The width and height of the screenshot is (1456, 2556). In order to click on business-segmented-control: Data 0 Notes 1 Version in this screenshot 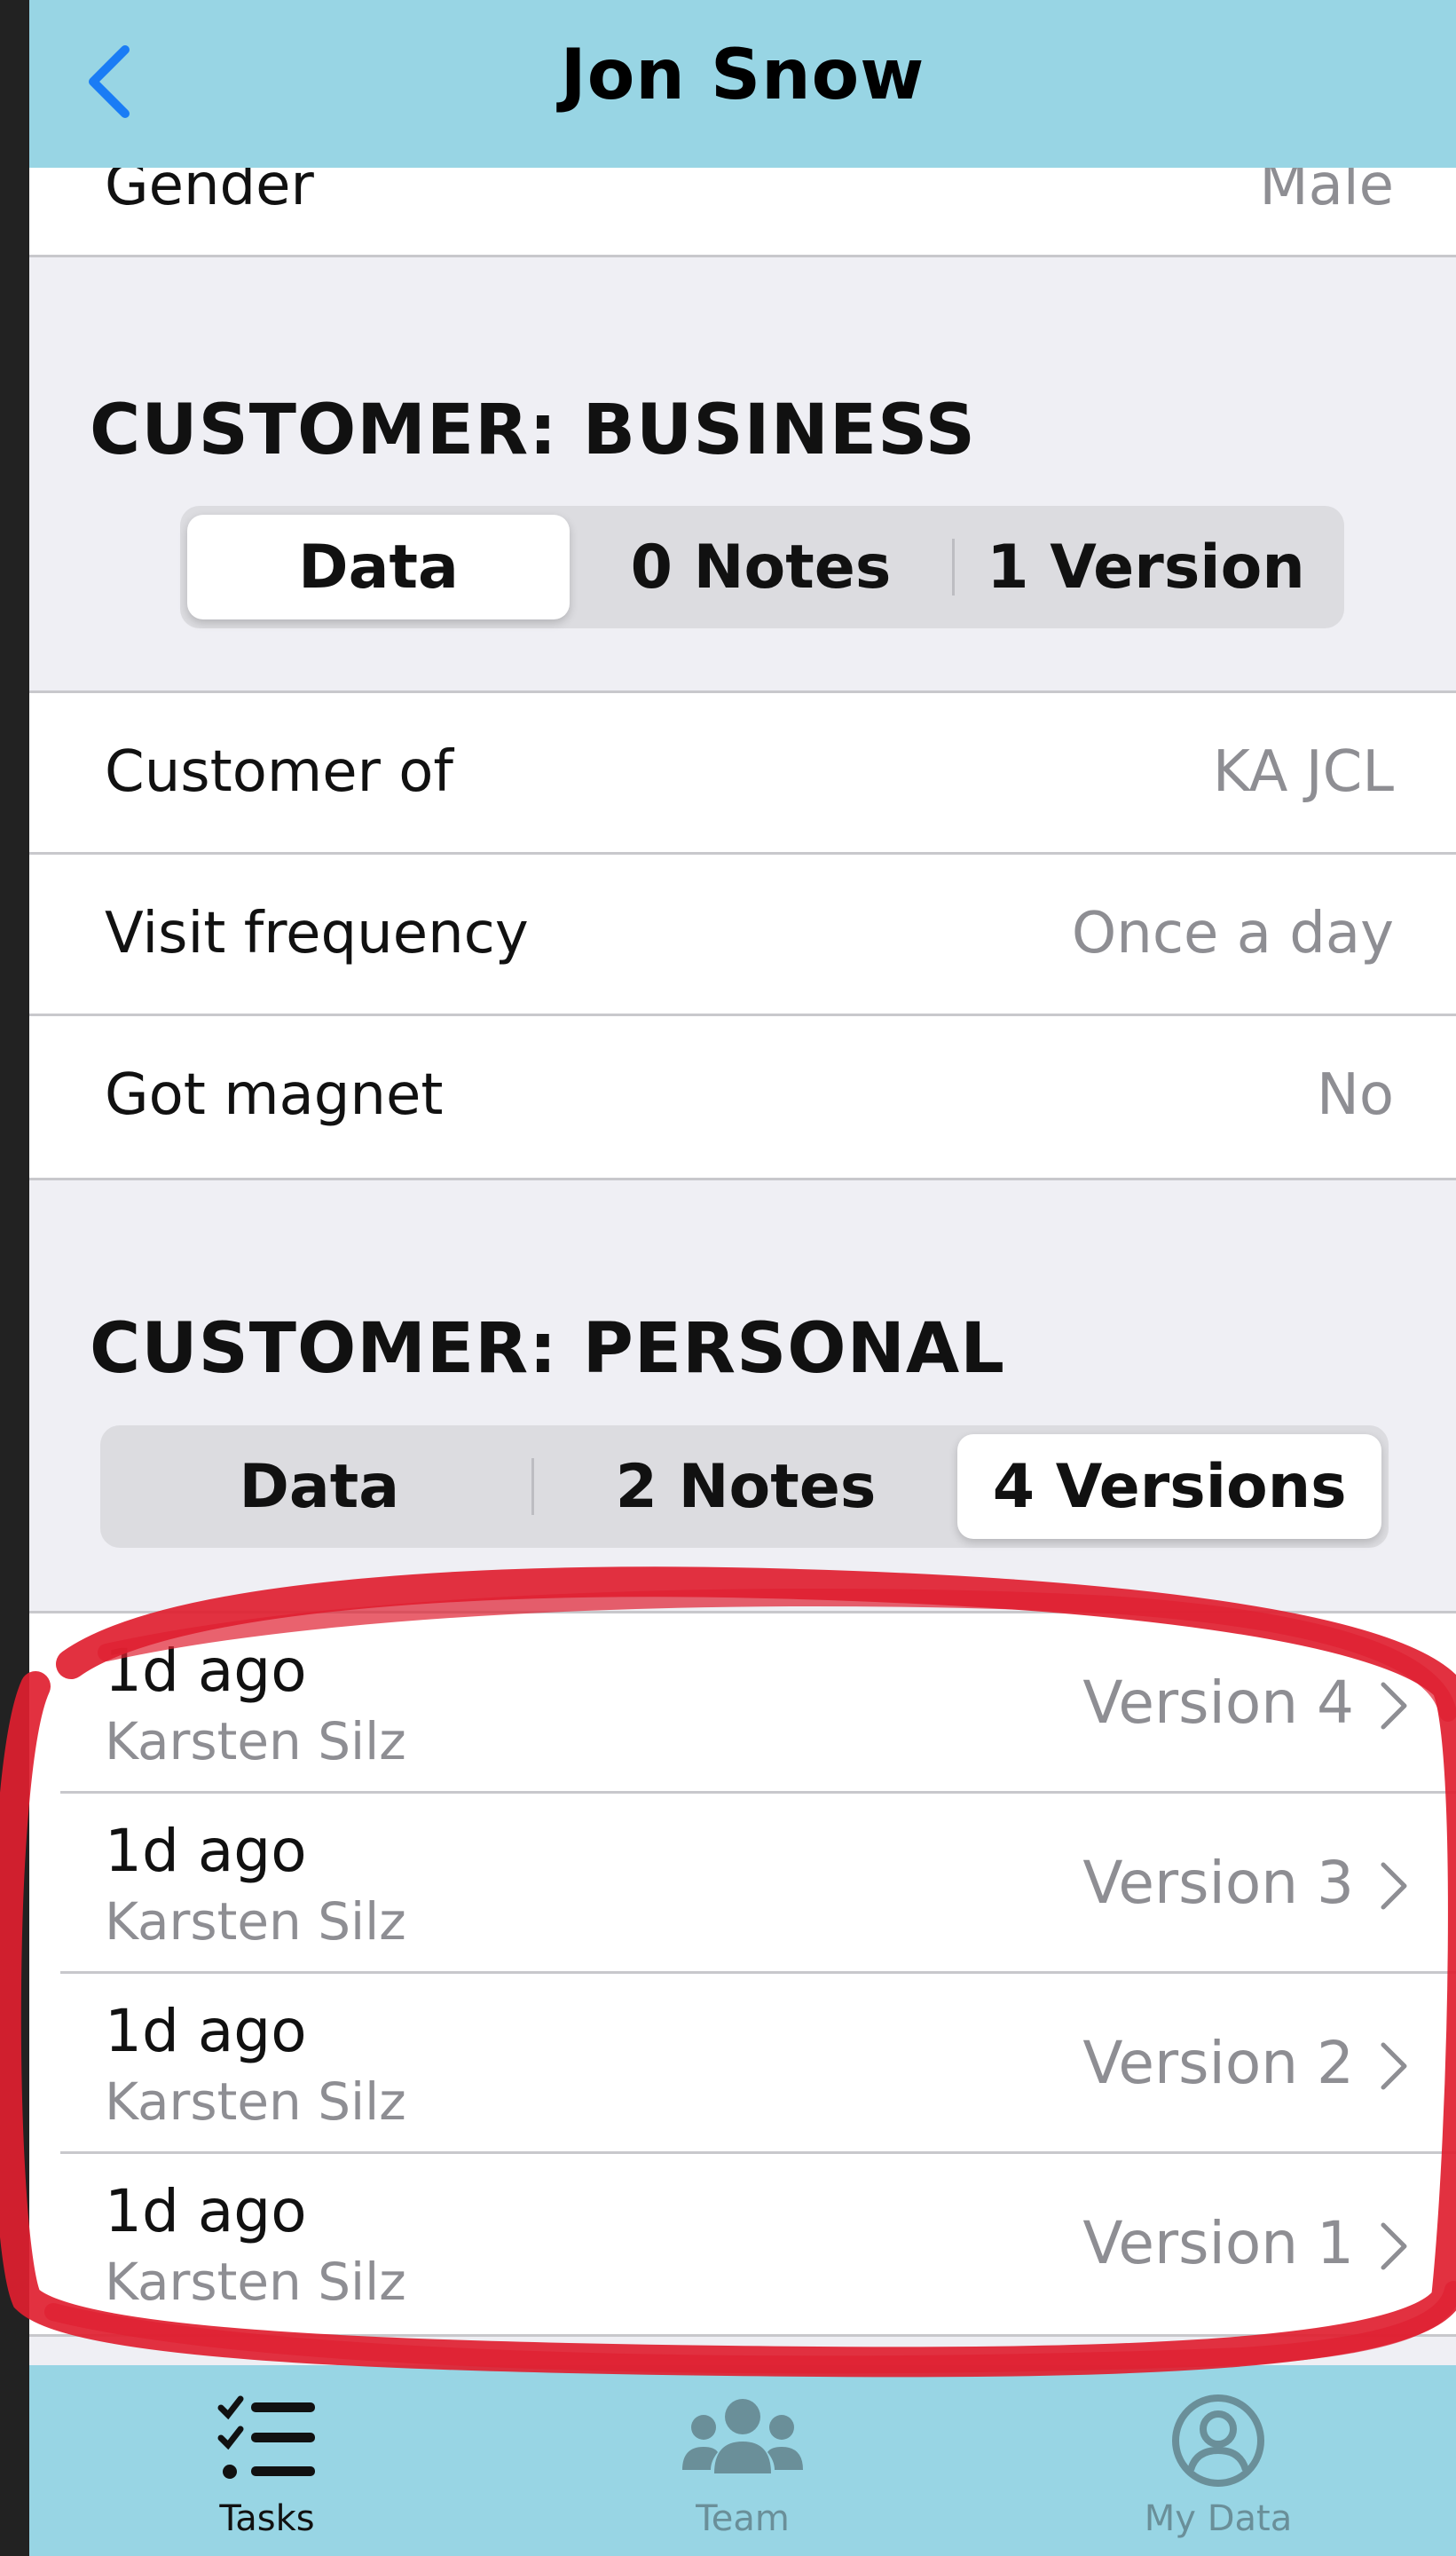, I will do `click(762, 567)`.